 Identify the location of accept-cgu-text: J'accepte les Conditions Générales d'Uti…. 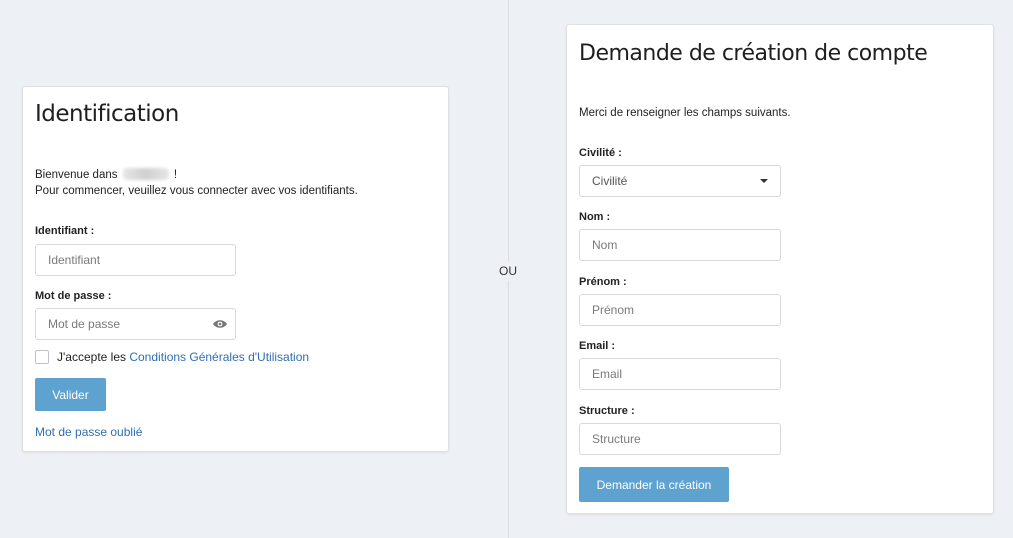
(183, 357).